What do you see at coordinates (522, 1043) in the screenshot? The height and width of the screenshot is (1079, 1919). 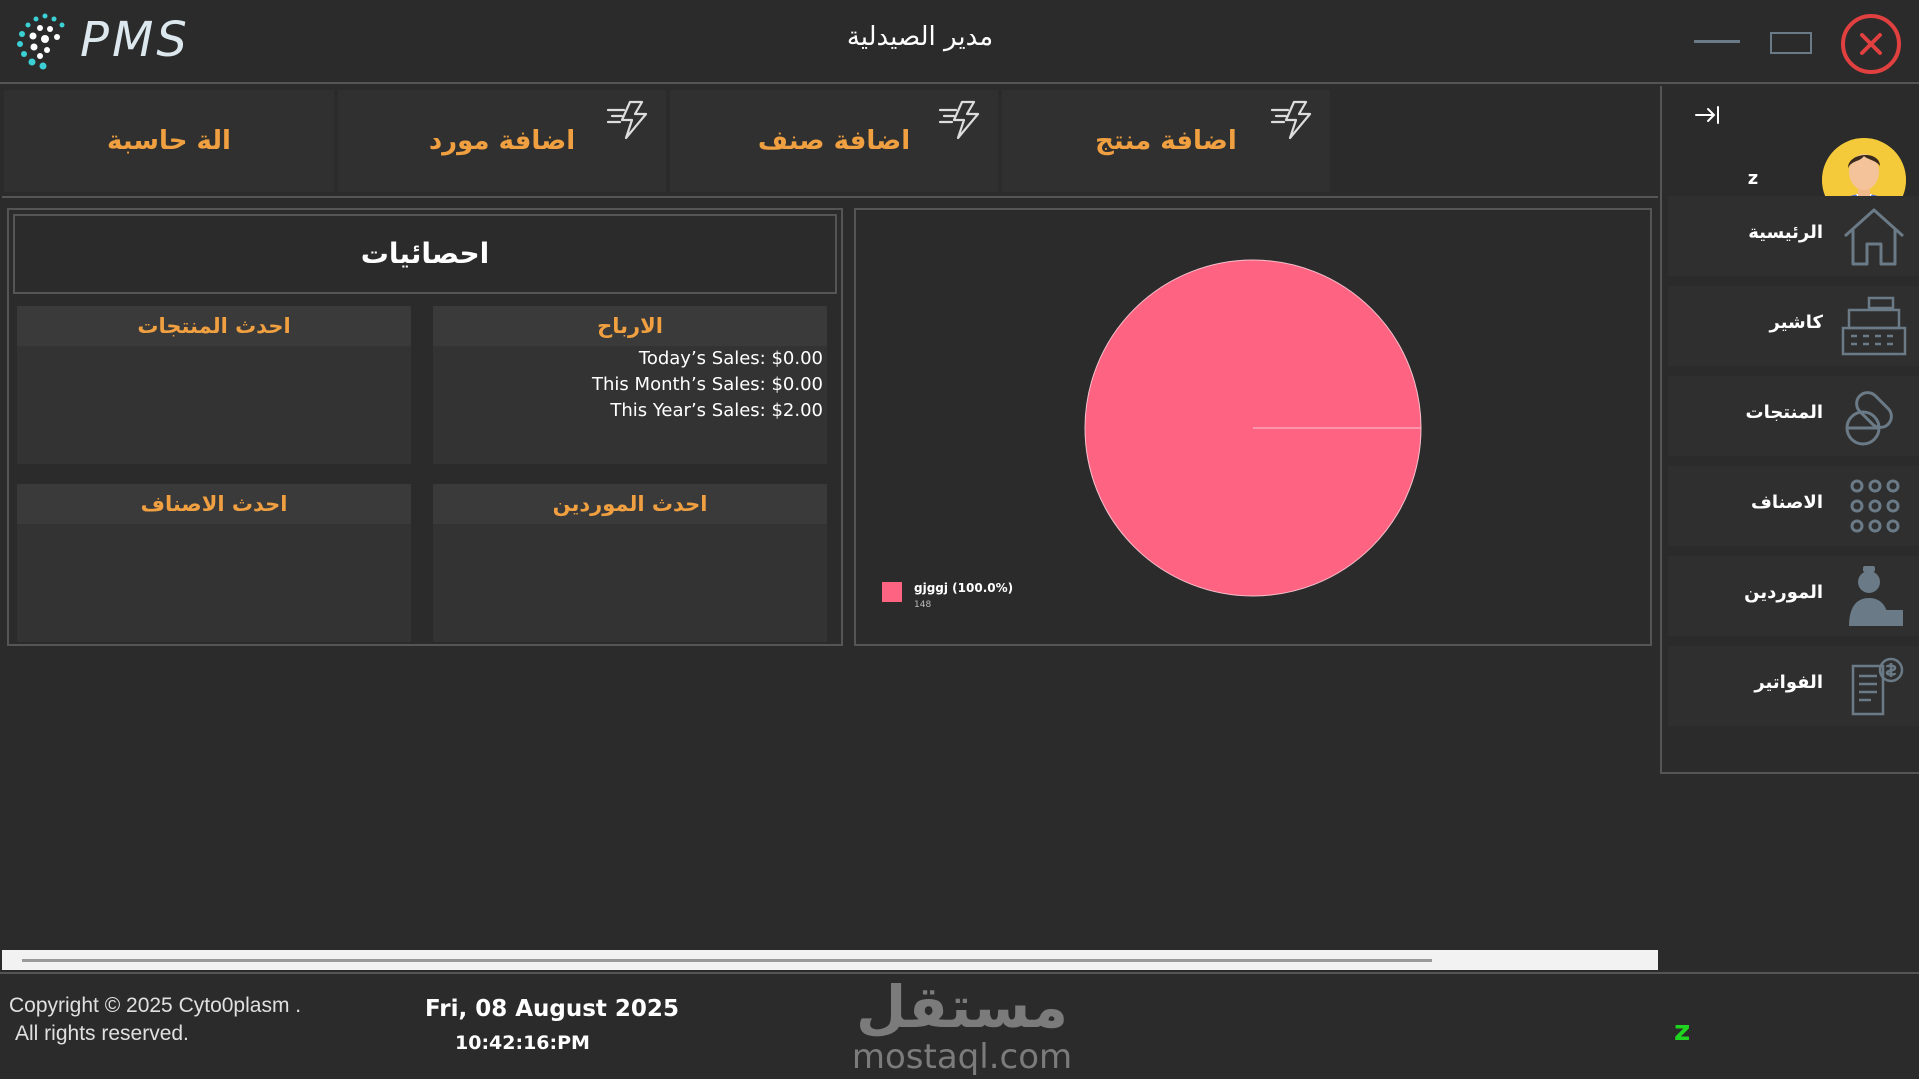 I see `current-time: 10:42:16:PM` at bounding box center [522, 1043].